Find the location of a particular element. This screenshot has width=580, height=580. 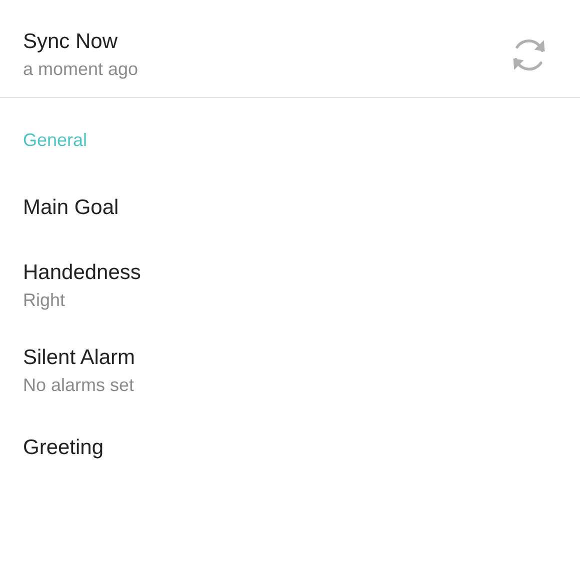

row-title: Greeting is located at coordinates (63, 448).